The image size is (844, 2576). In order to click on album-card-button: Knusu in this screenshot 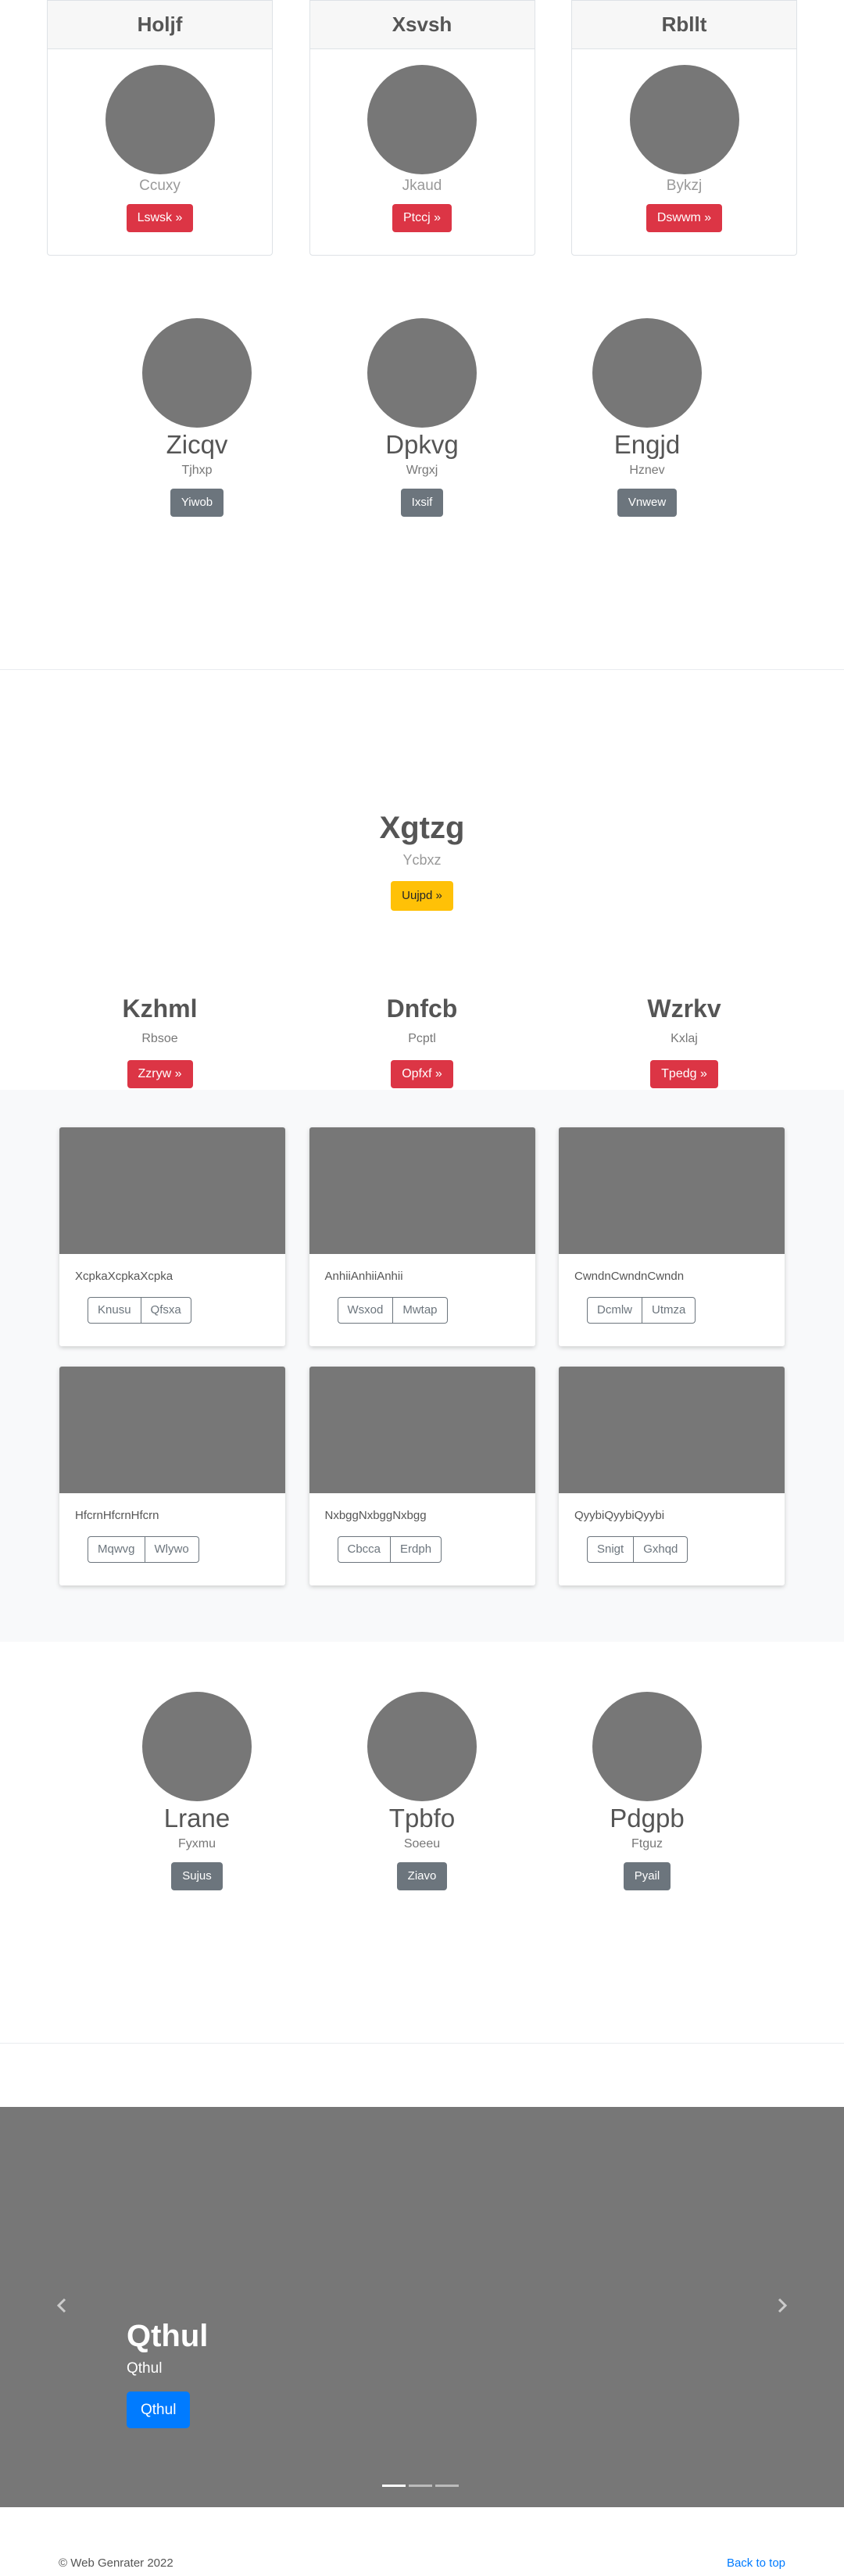, I will do `click(114, 1310)`.